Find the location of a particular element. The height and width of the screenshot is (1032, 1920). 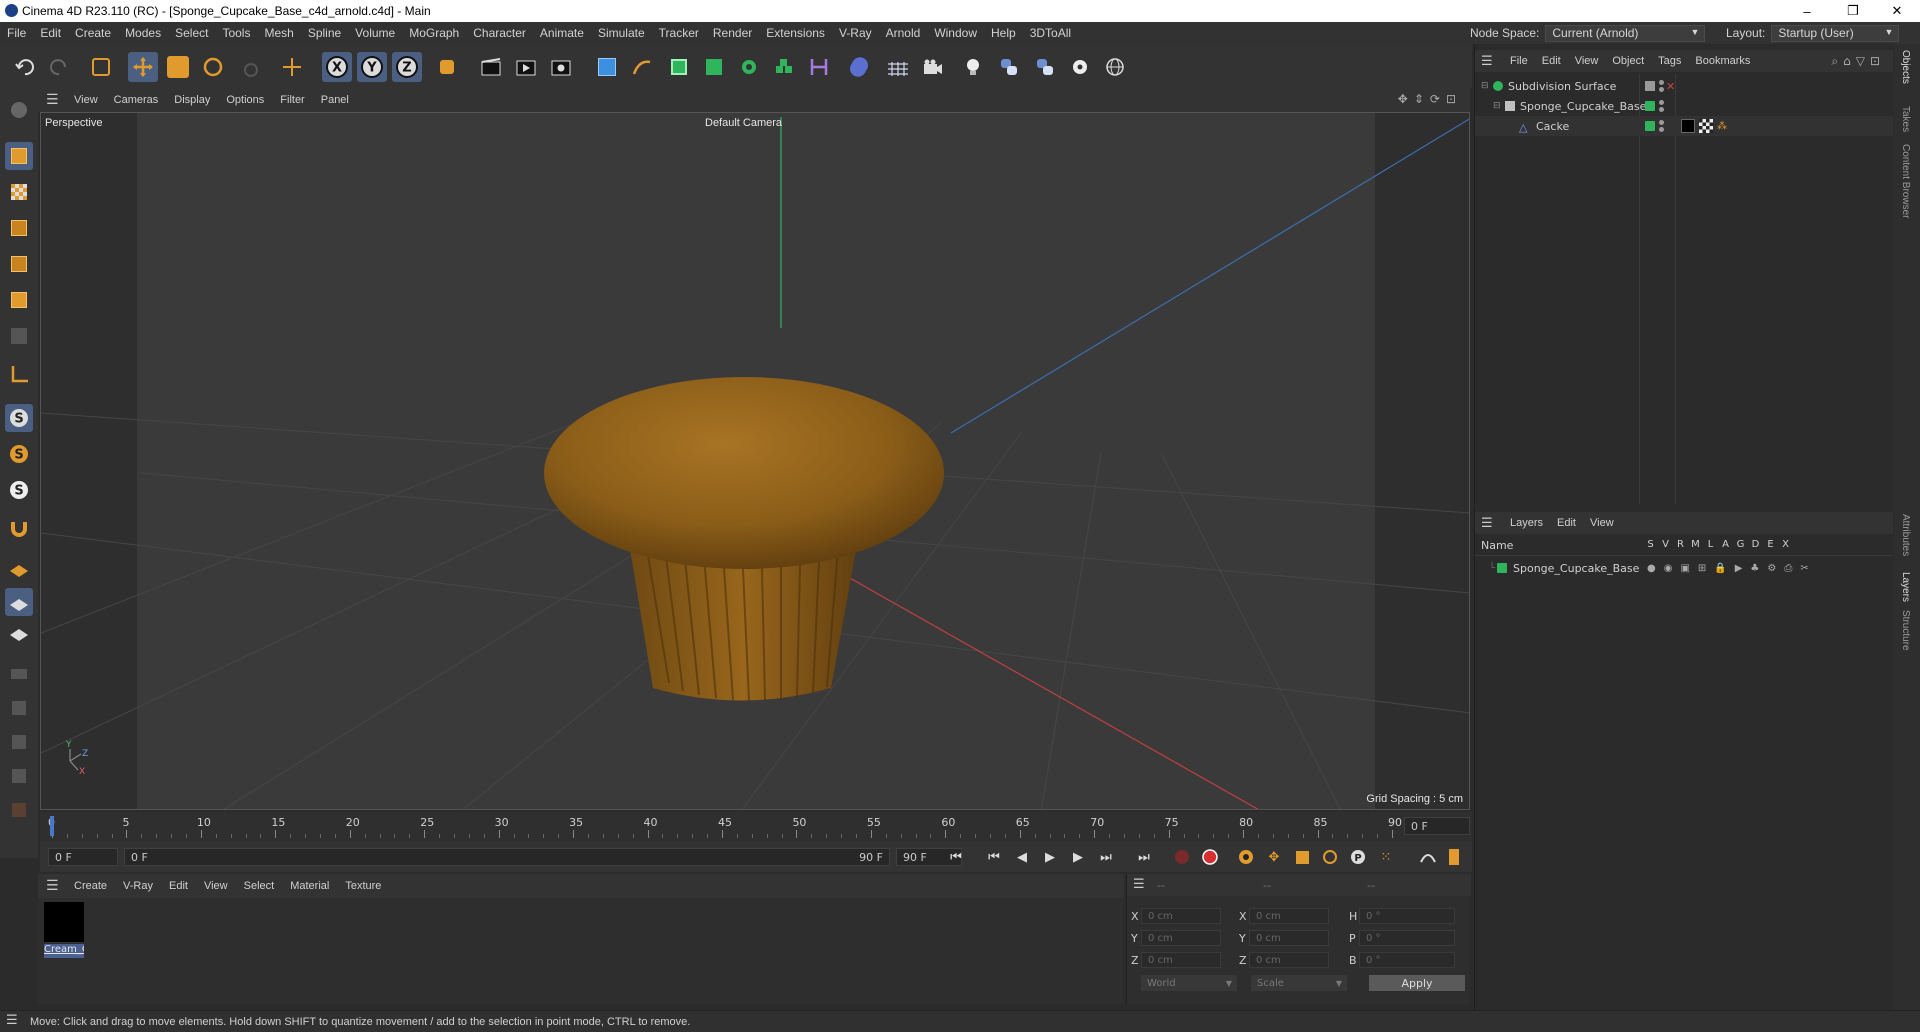

sculpt-extra-button is located at coordinates (19, 810).